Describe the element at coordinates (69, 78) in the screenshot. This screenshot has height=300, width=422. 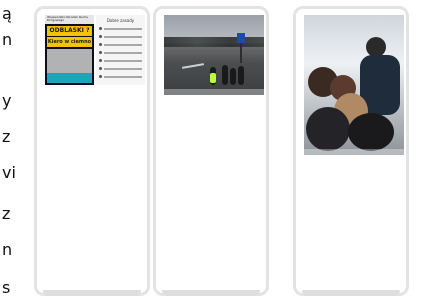
I see `poster-footer` at that location.